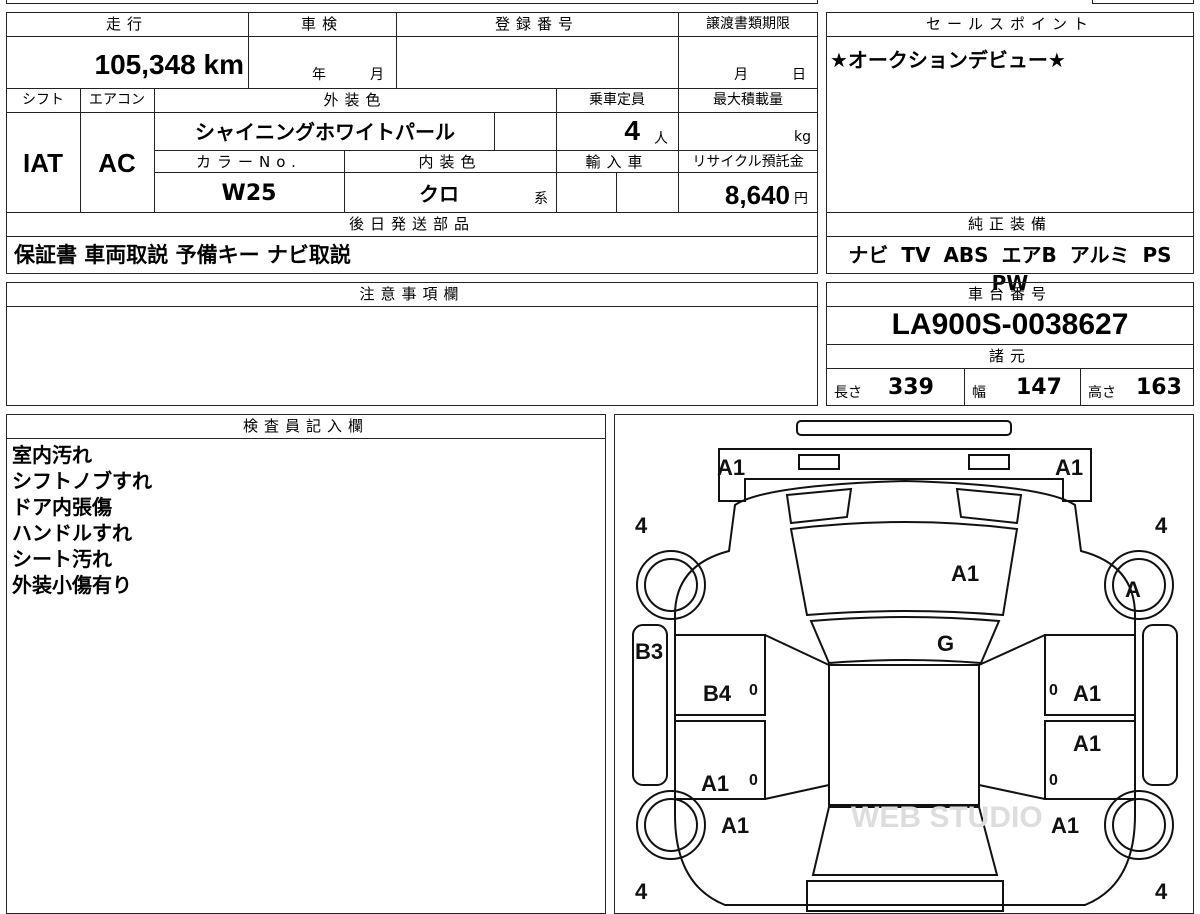 This screenshot has height=914, width=1200. What do you see at coordinates (439, 194) in the screenshot?
I see `interior-color-value: クロ` at bounding box center [439, 194].